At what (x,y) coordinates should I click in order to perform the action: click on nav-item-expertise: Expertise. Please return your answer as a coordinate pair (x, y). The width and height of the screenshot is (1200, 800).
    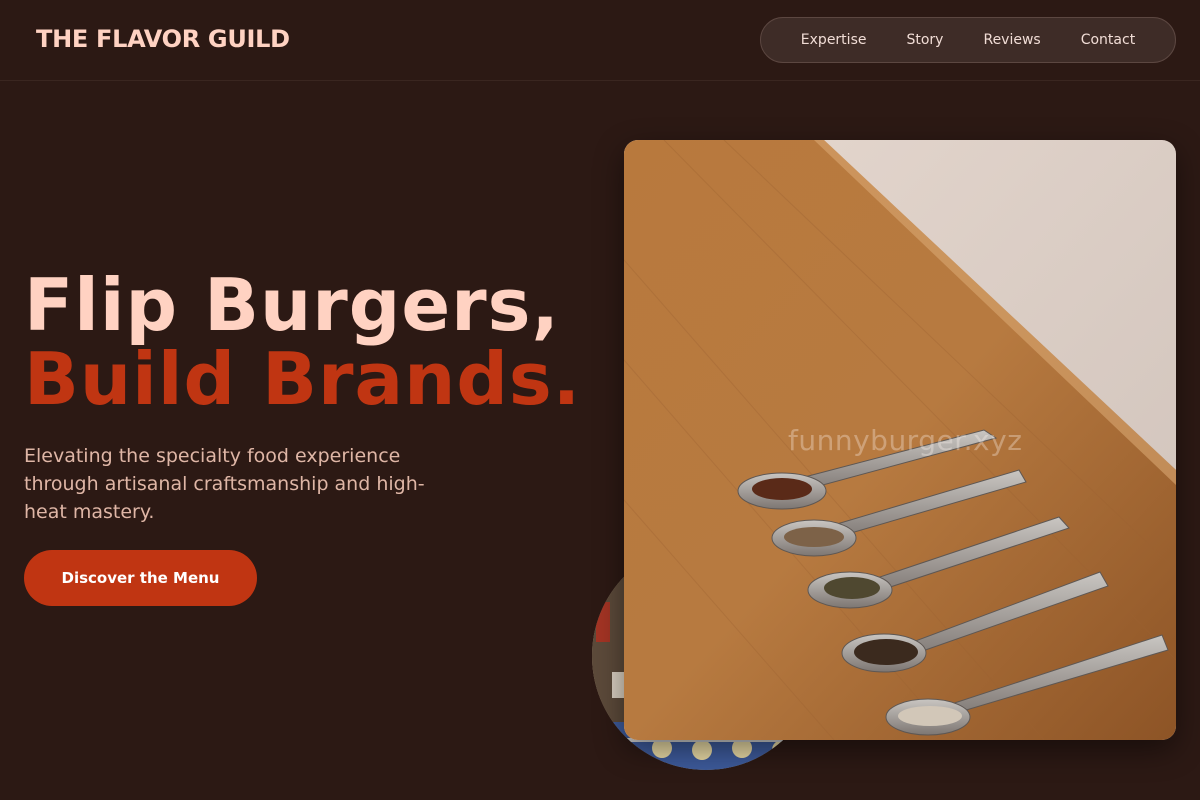
    Looking at the image, I should click on (834, 40).